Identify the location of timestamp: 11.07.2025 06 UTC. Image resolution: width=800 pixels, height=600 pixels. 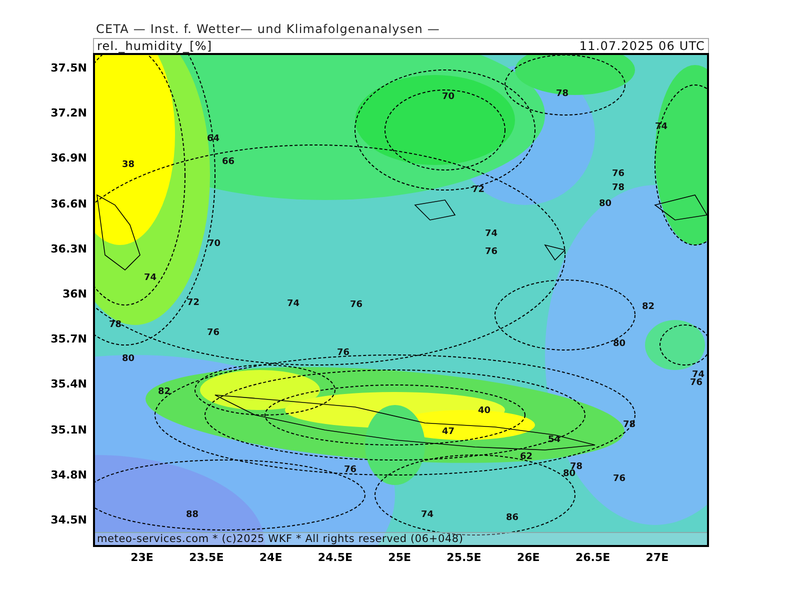
(642, 46).